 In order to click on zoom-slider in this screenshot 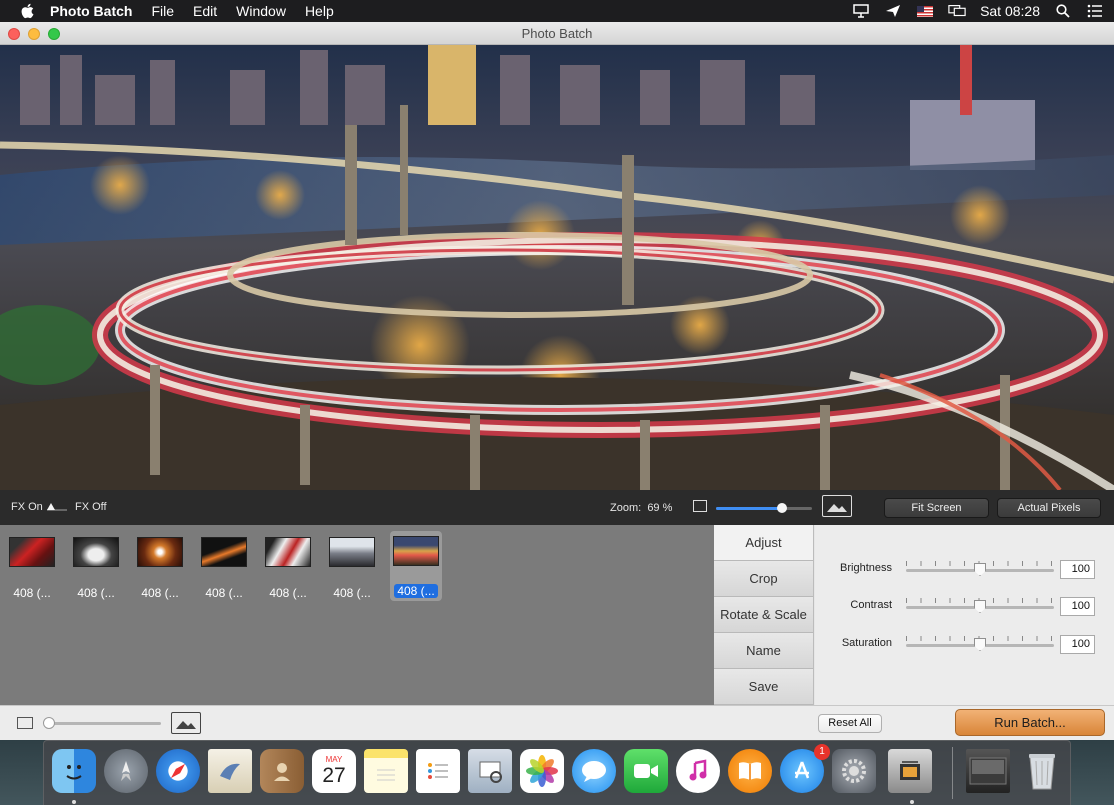, I will do `click(764, 508)`.